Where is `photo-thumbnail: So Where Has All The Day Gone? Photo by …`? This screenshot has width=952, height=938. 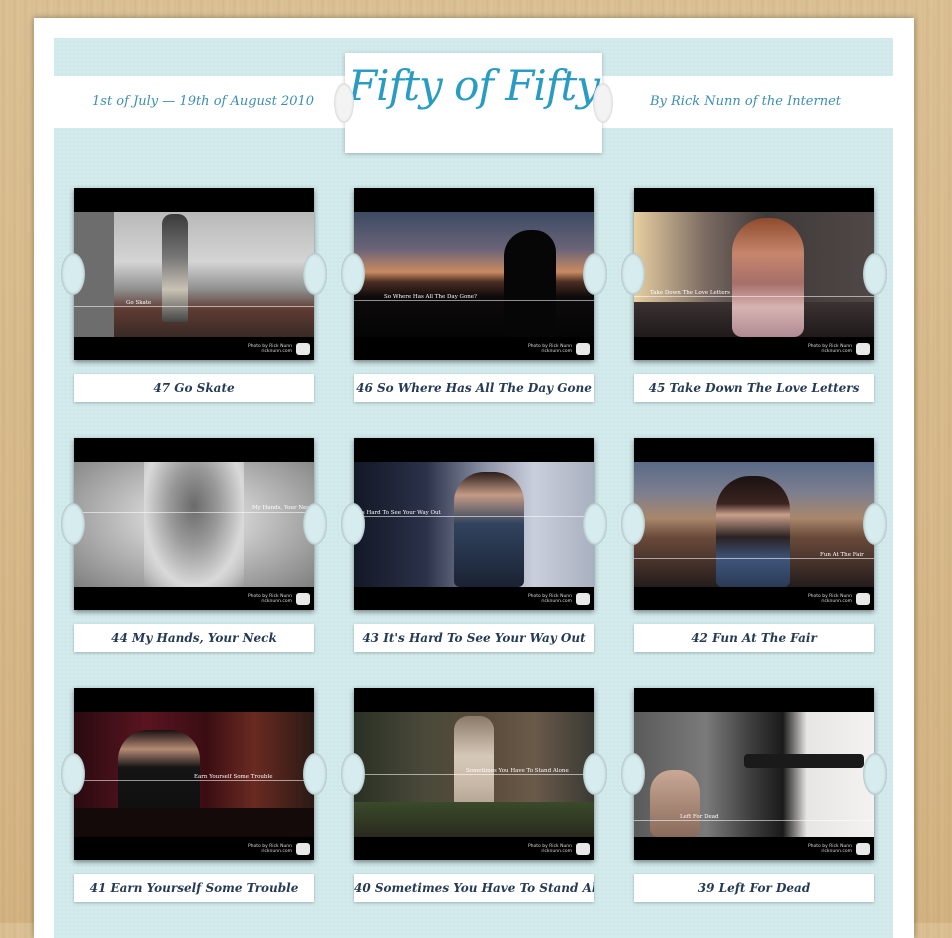
photo-thumbnail: So Where Has All The Day Gone? Photo by … is located at coordinates (474, 274).